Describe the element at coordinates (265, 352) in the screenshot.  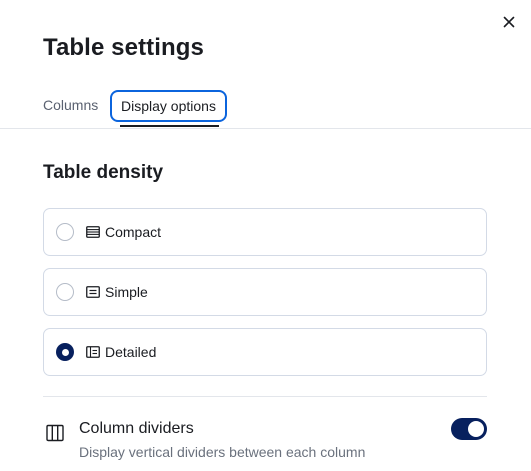
I see `density-option-detailed: Detailed` at that location.